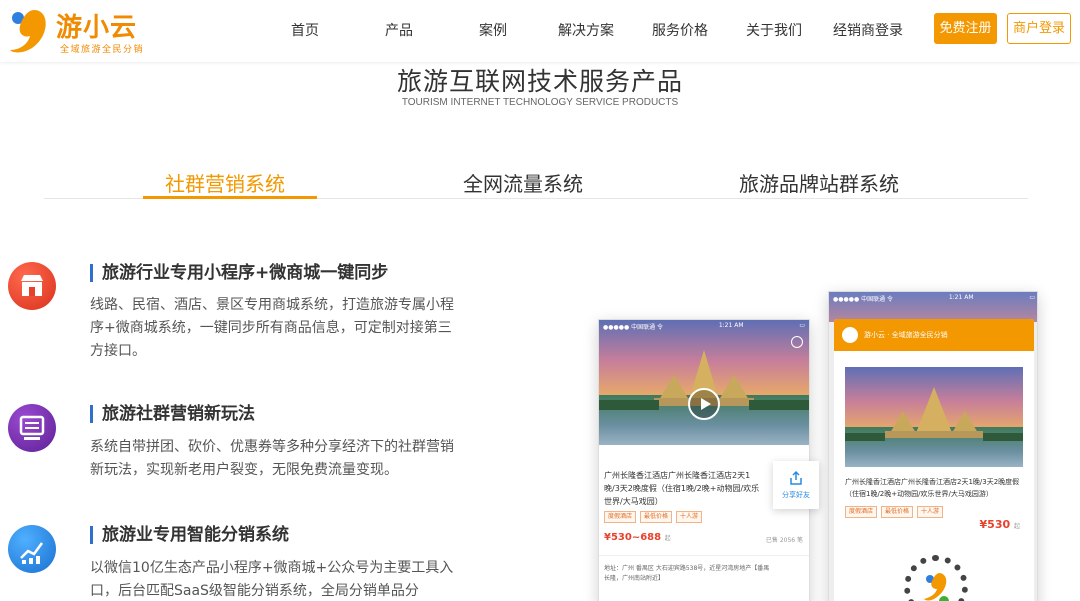 The image size is (1080, 601). I want to click on qr-code-icon, so click(936, 578).